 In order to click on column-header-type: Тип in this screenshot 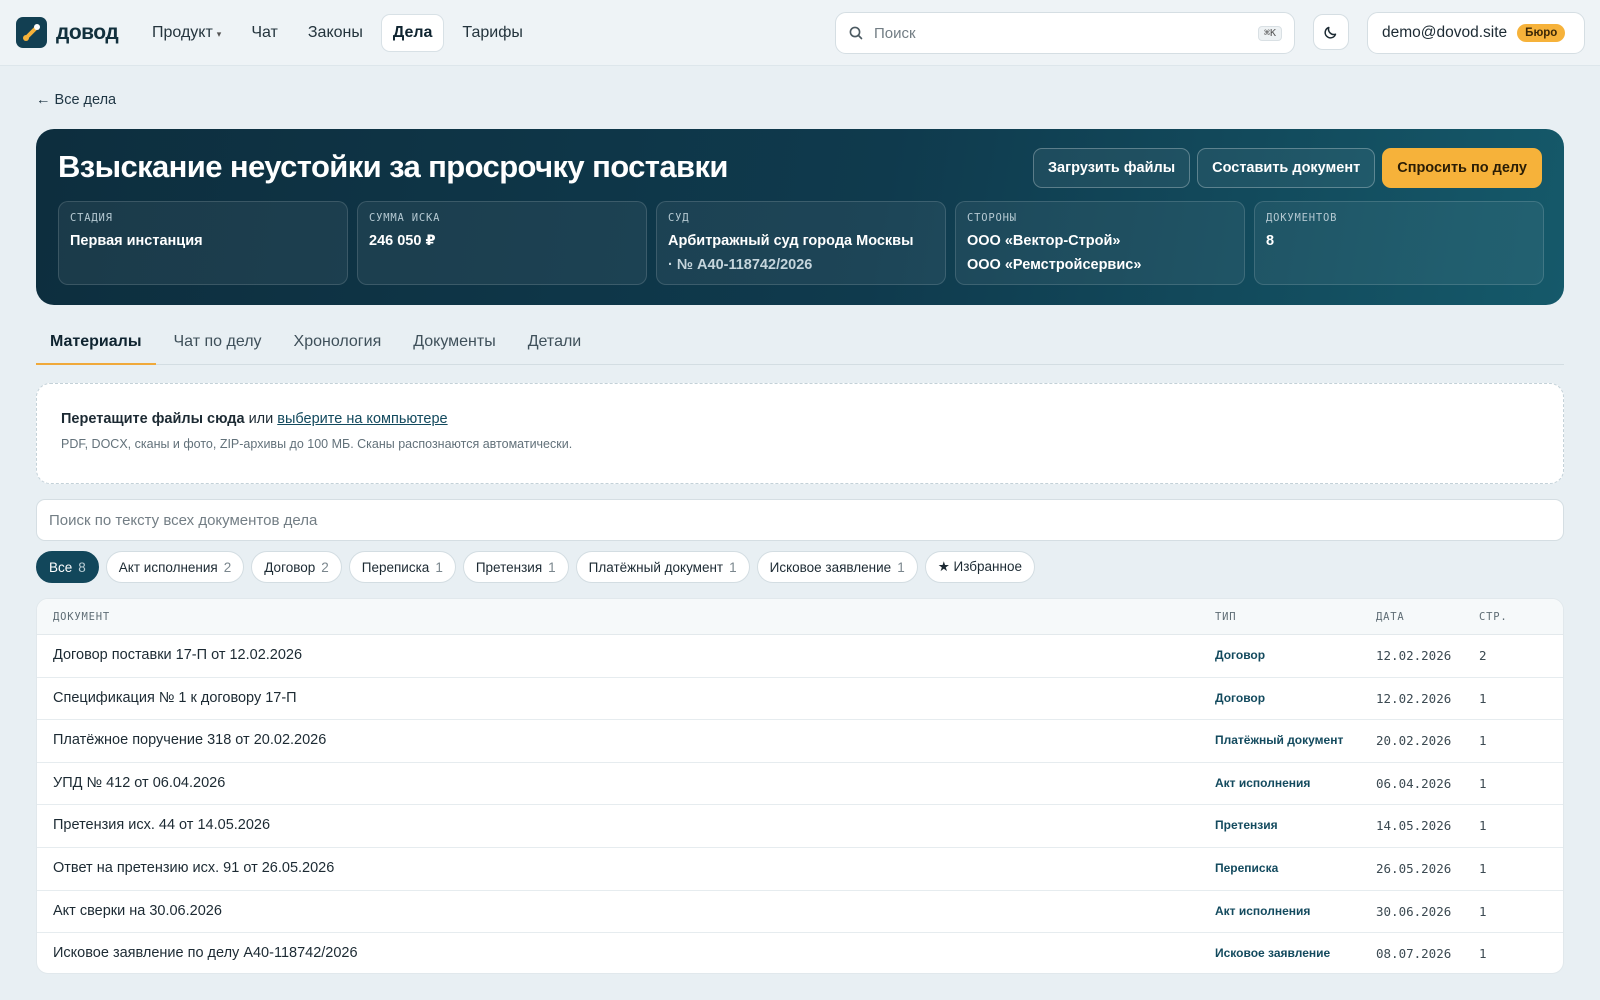, I will do `click(1225, 617)`.